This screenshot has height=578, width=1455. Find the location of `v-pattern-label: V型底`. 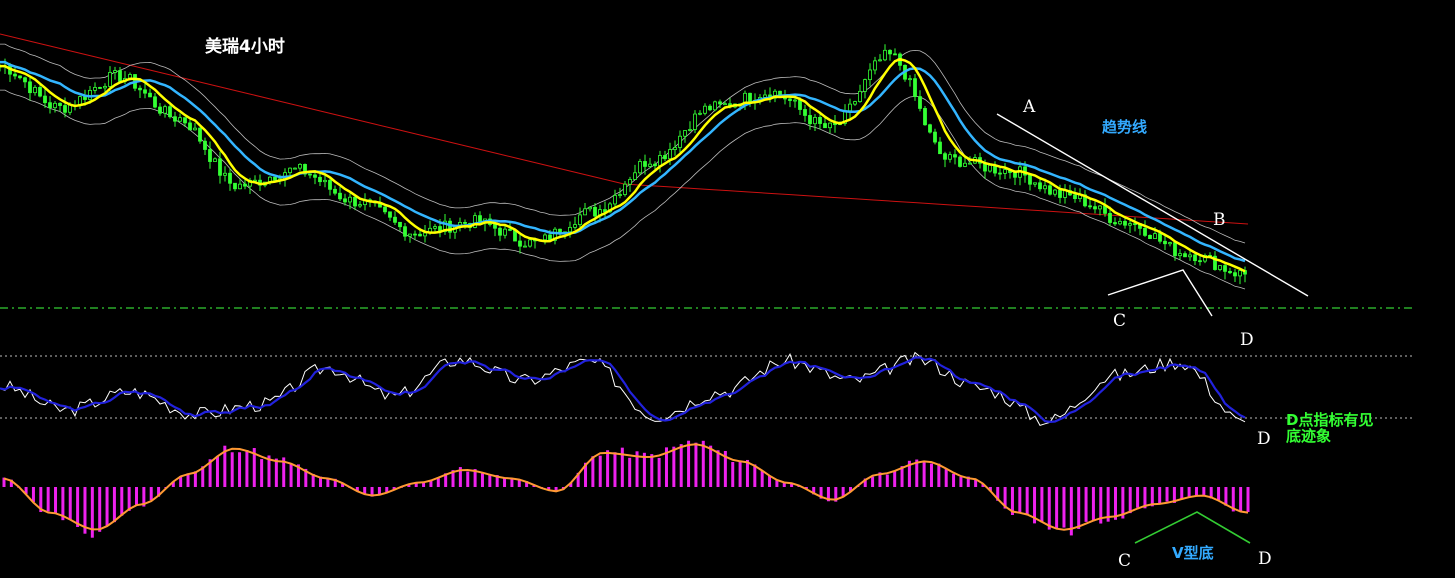

v-pattern-label: V型底 is located at coordinates (1193, 553).